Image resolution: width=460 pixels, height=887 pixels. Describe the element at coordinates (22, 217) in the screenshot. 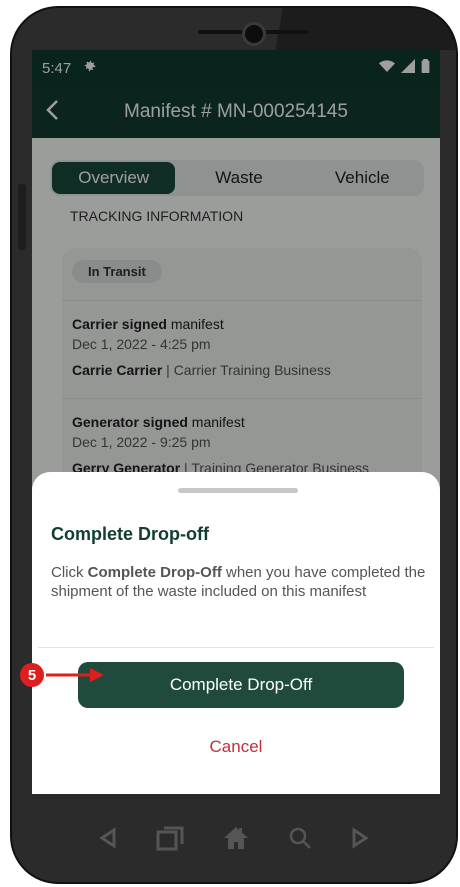

I see `side-button` at that location.